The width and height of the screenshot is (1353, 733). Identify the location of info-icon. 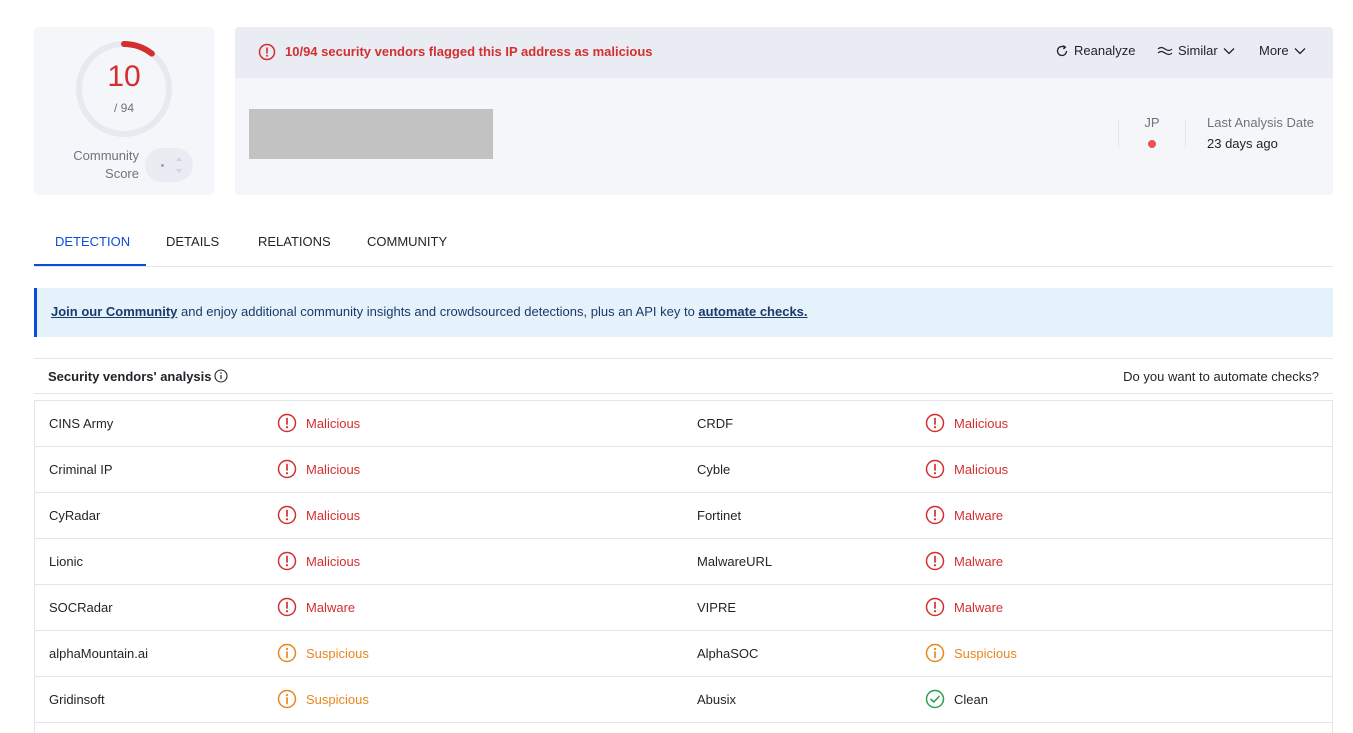
(221, 376).